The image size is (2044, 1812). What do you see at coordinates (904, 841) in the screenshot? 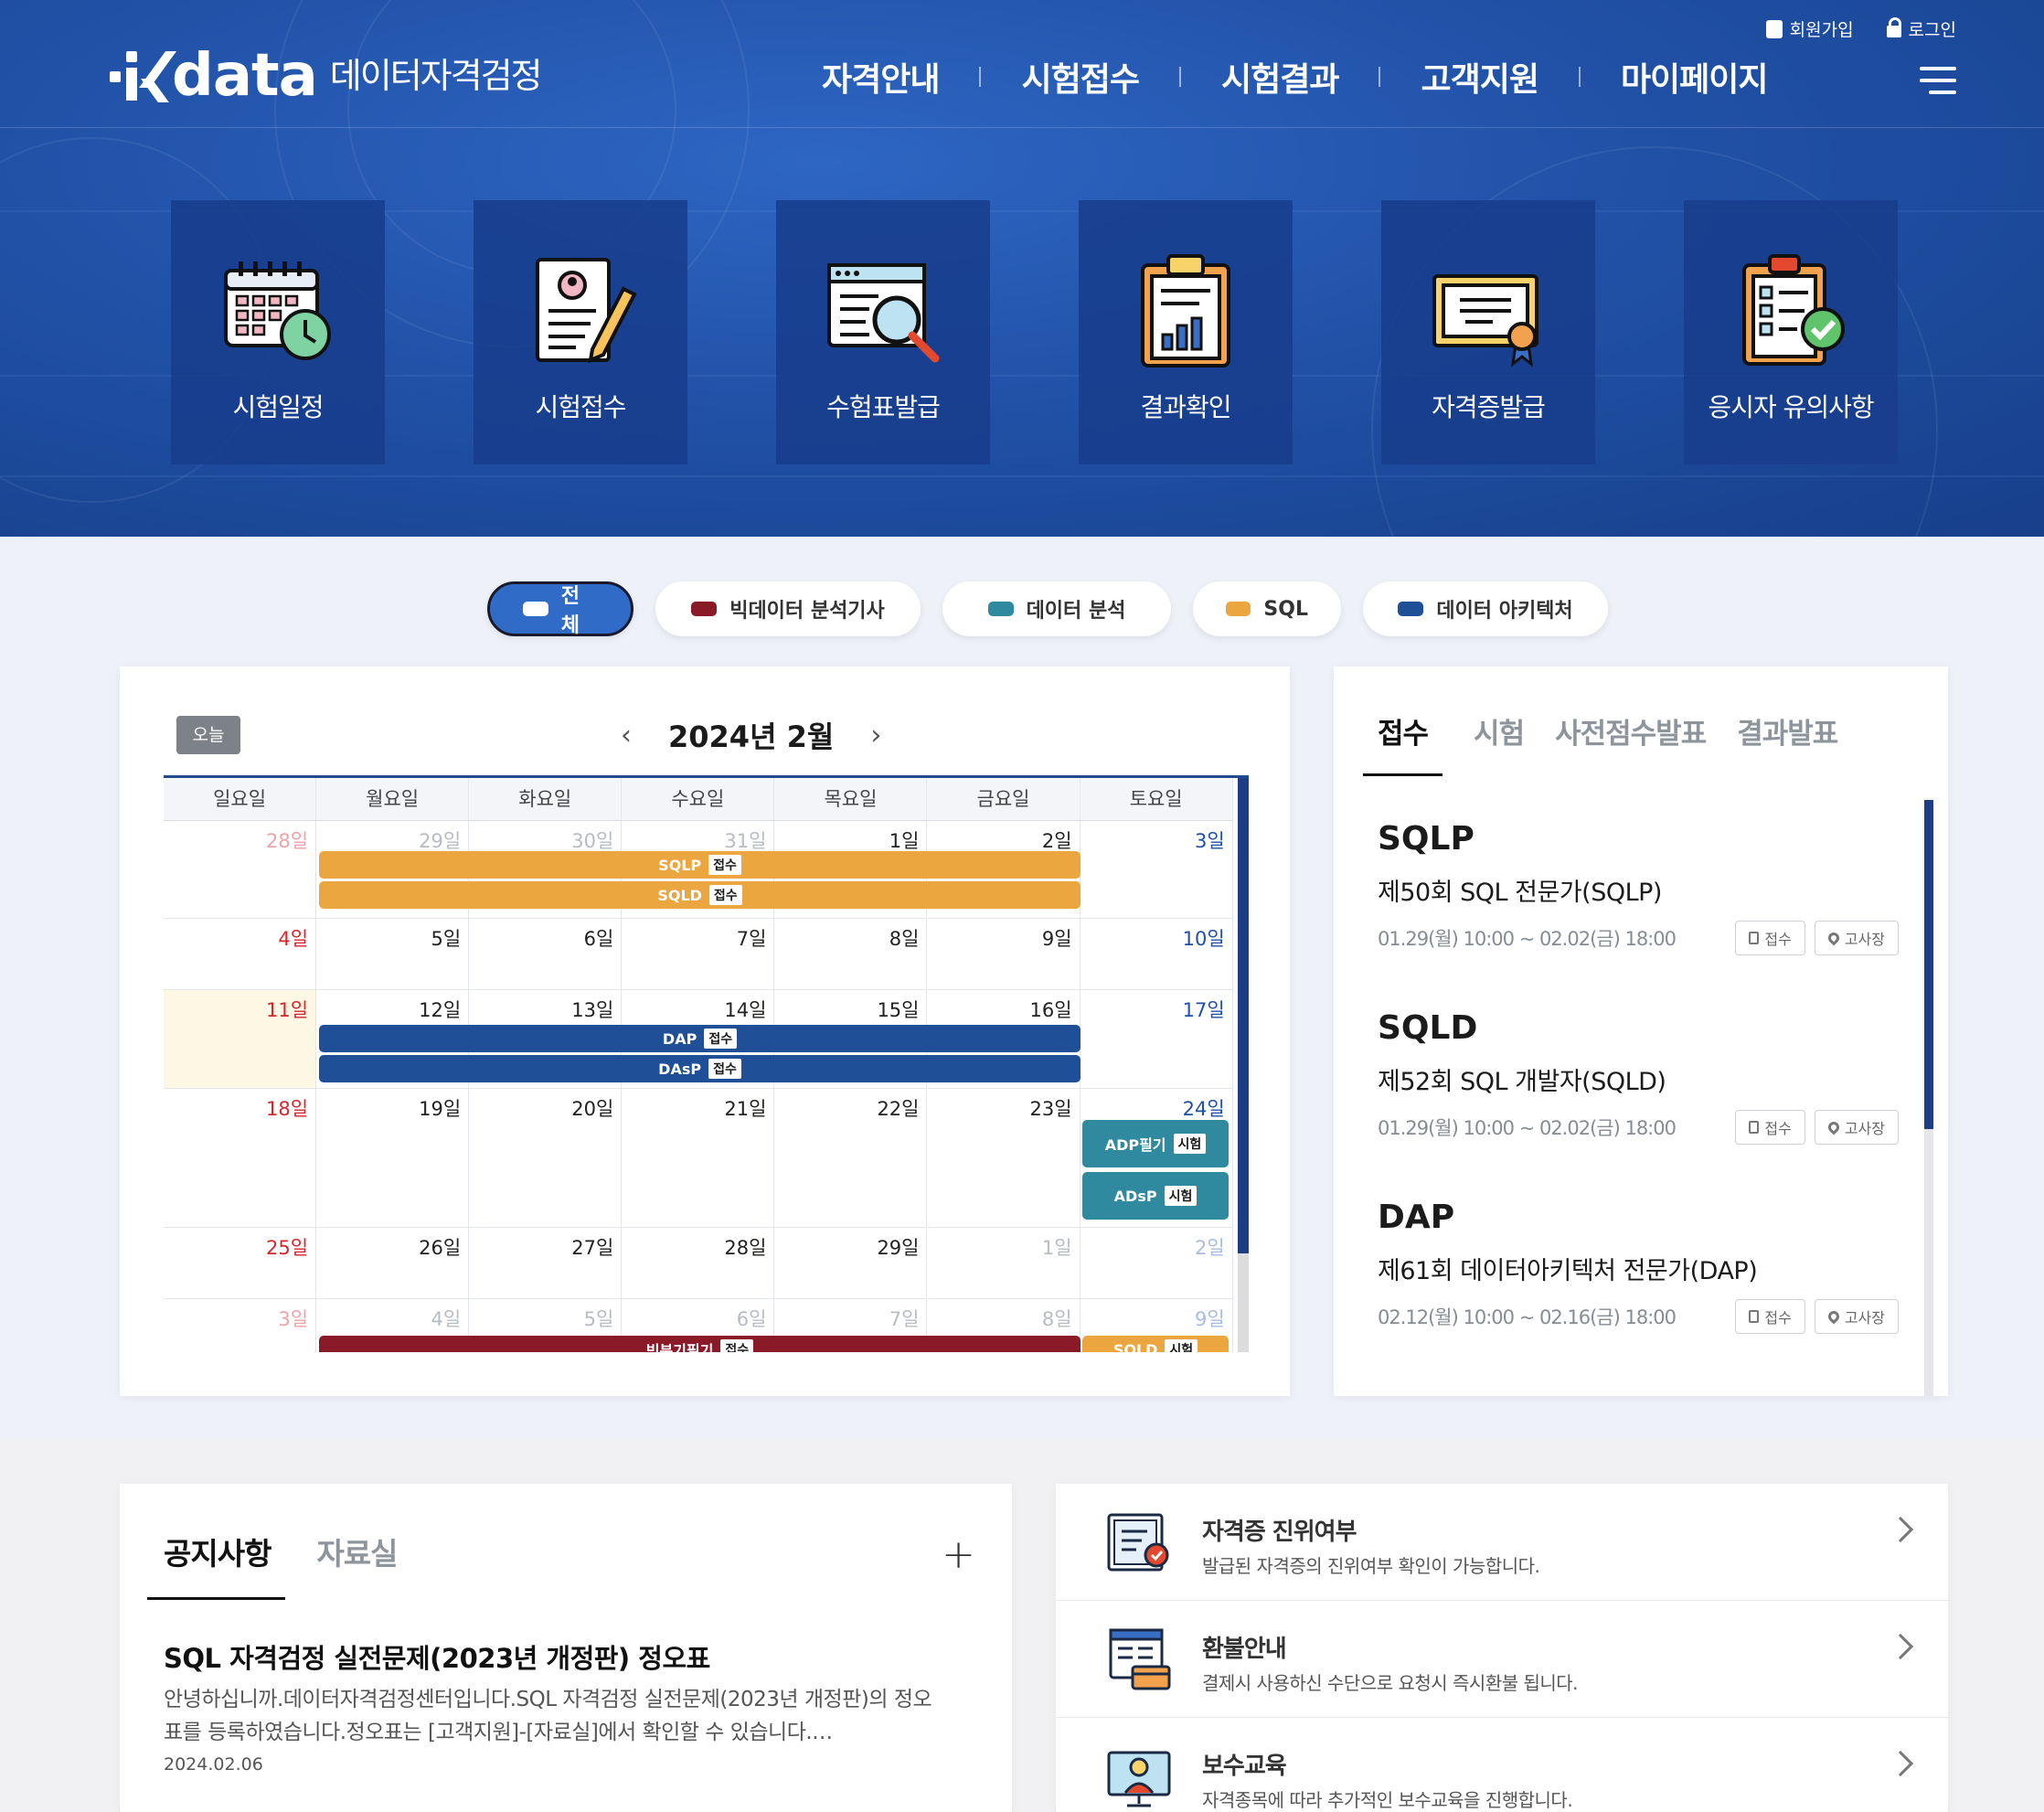
I see `day-number: 1일` at bounding box center [904, 841].